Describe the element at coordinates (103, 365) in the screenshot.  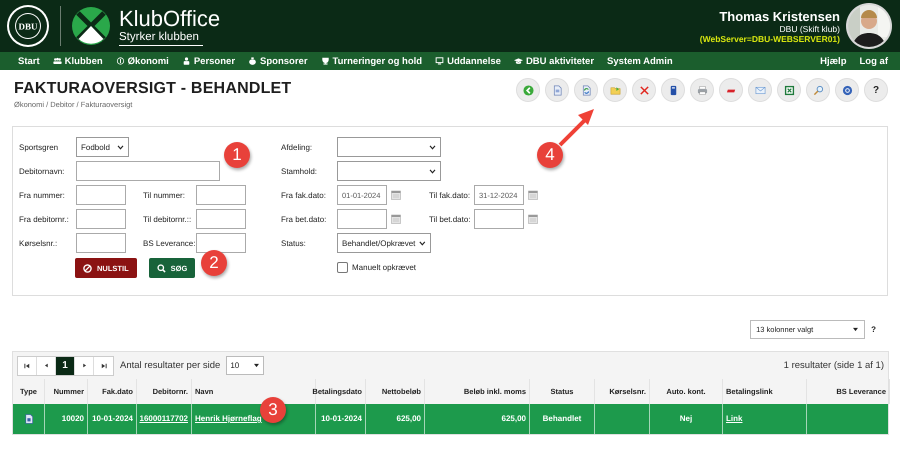
I see `last-page-icon` at that location.